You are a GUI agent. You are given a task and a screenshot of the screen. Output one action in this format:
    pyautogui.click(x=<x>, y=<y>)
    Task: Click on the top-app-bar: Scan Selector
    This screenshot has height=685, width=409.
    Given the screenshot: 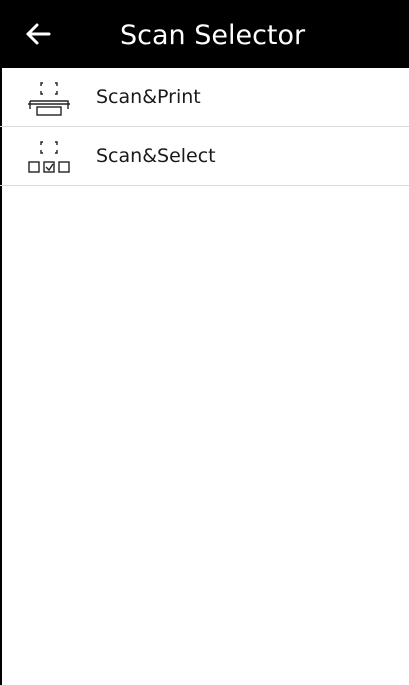 What is the action you would take?
    pyautogui.click(x=204, y=34)
    